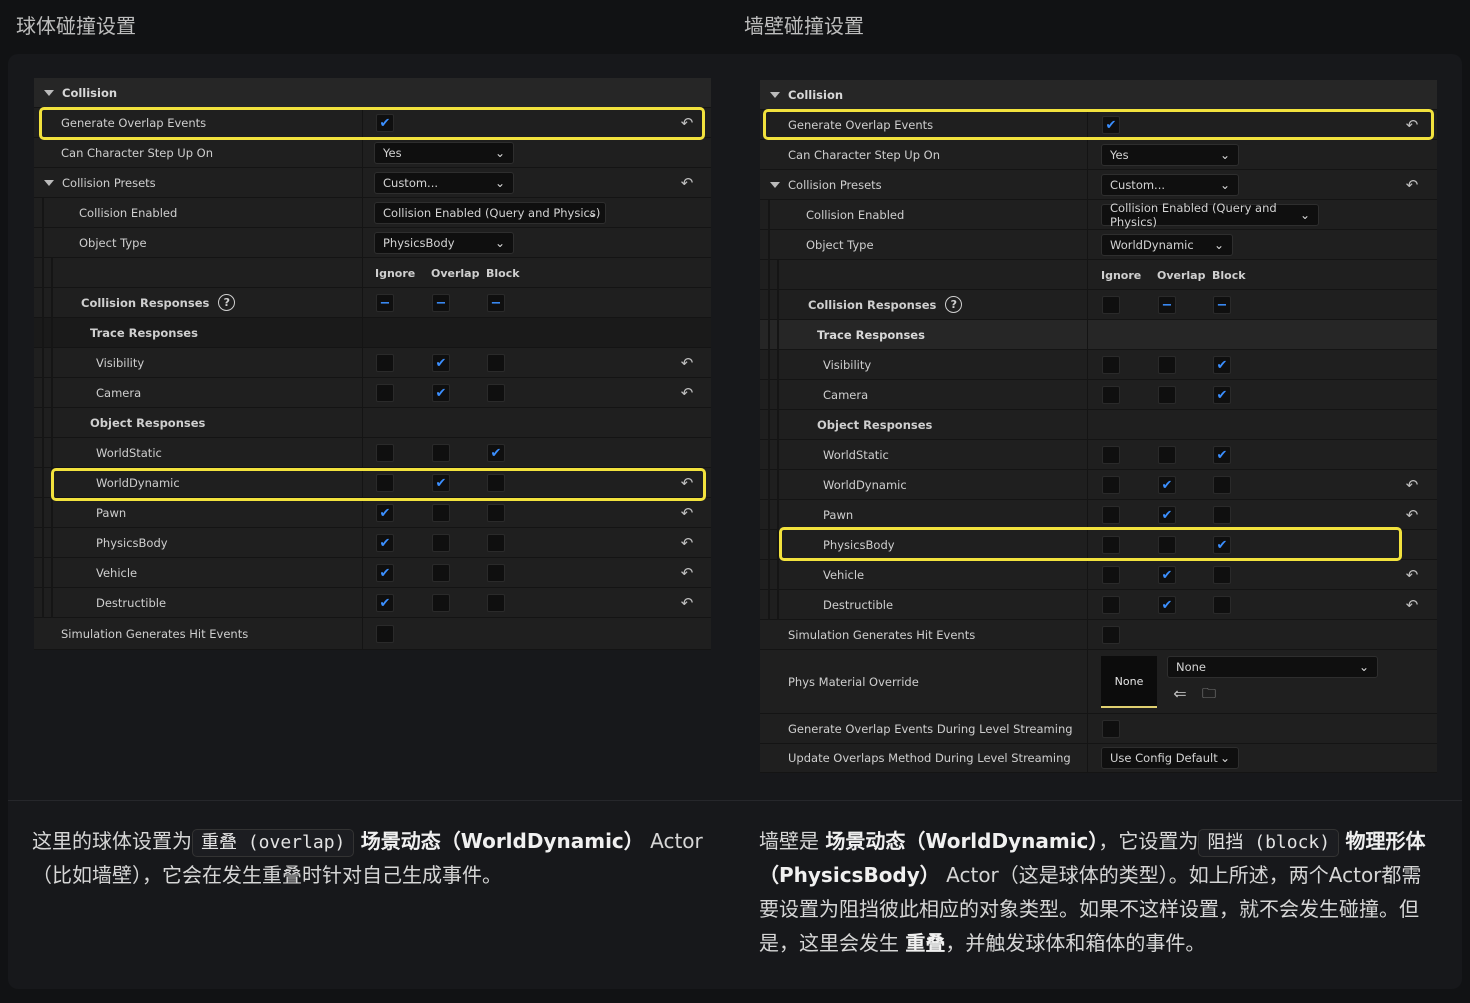 The image size is (1470, 1003). Describe the element at coordinates (372, 513) in the screenshot. I see `pawn-row: Pawn ✔ ↶` at that location.